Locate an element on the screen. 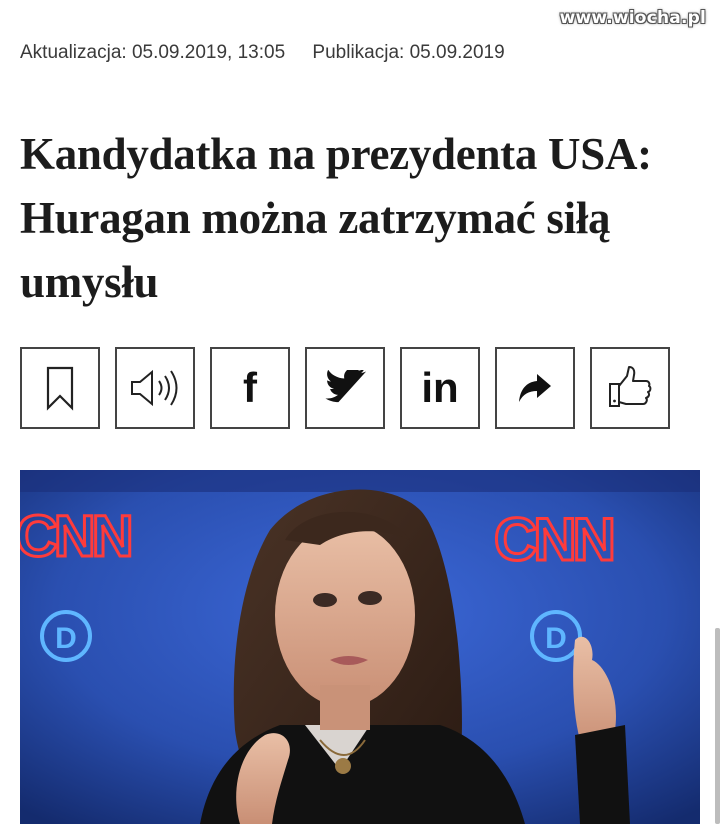 This screenshot has height=824, width=720. facebook-icon: f is located at coordinates (250, 387).